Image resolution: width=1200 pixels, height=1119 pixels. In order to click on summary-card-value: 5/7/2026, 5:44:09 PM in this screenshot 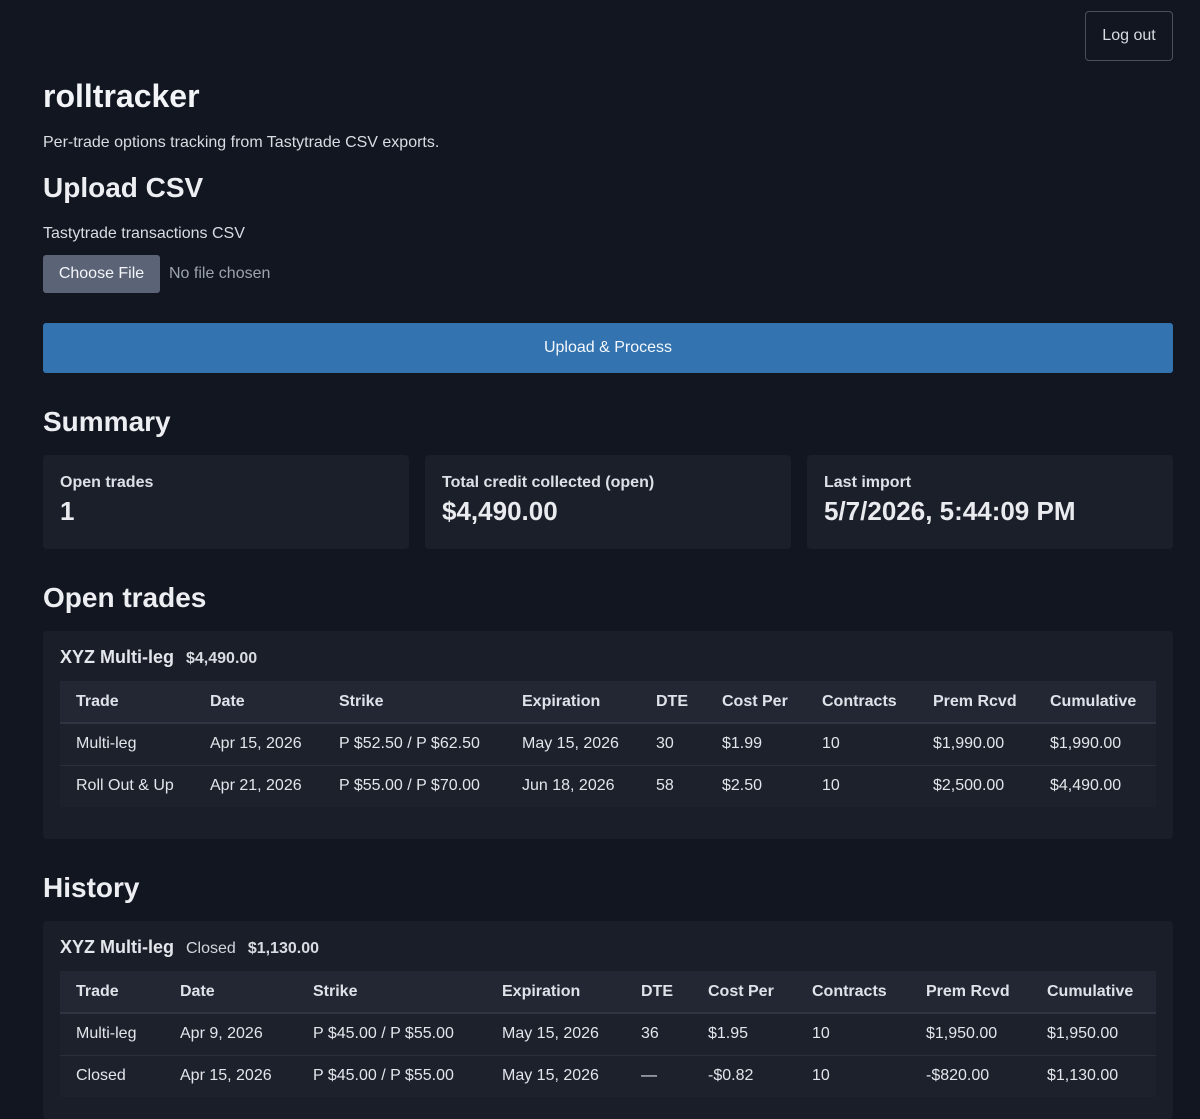, I will do `click(950, 511)`.